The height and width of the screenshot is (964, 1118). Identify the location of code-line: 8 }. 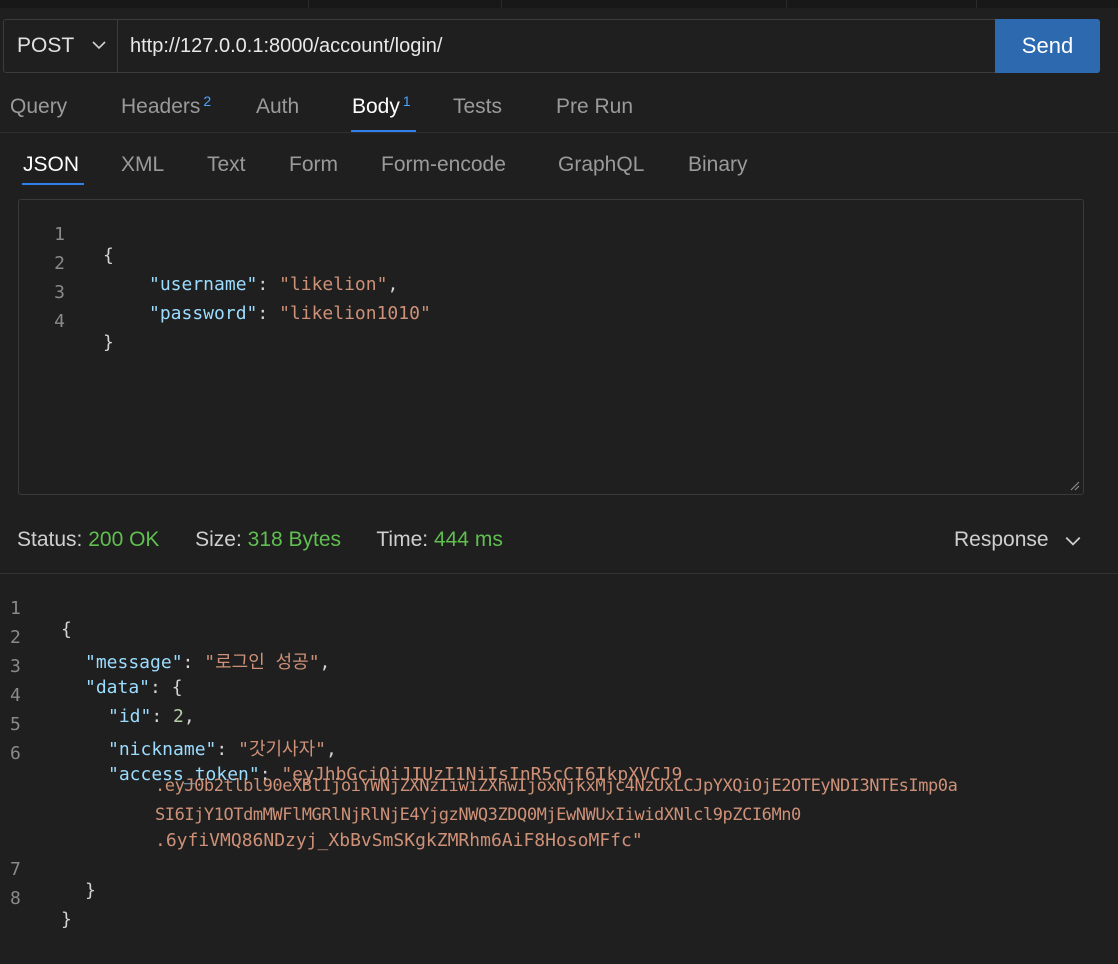
(36, 898).